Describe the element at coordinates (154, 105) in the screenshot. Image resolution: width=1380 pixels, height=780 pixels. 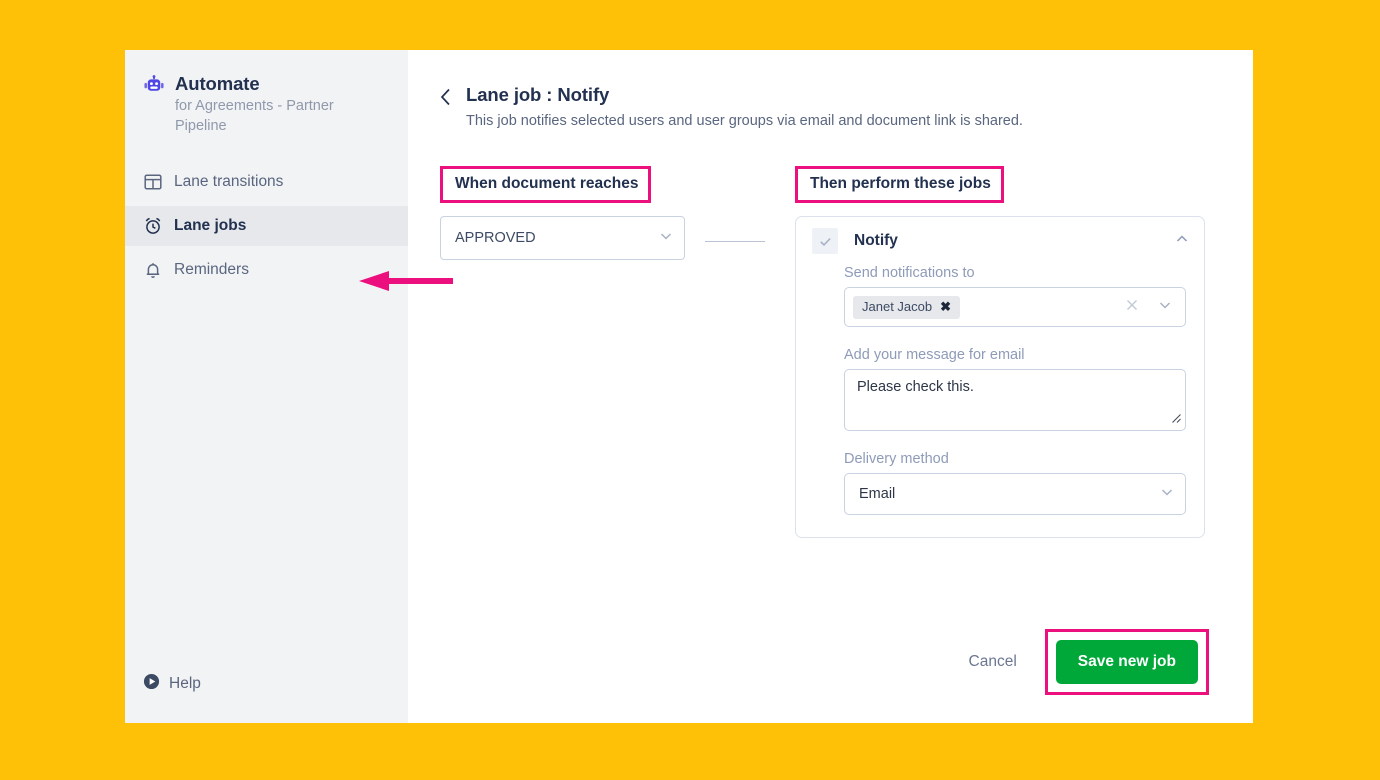
I see `robot-icon` at that location.